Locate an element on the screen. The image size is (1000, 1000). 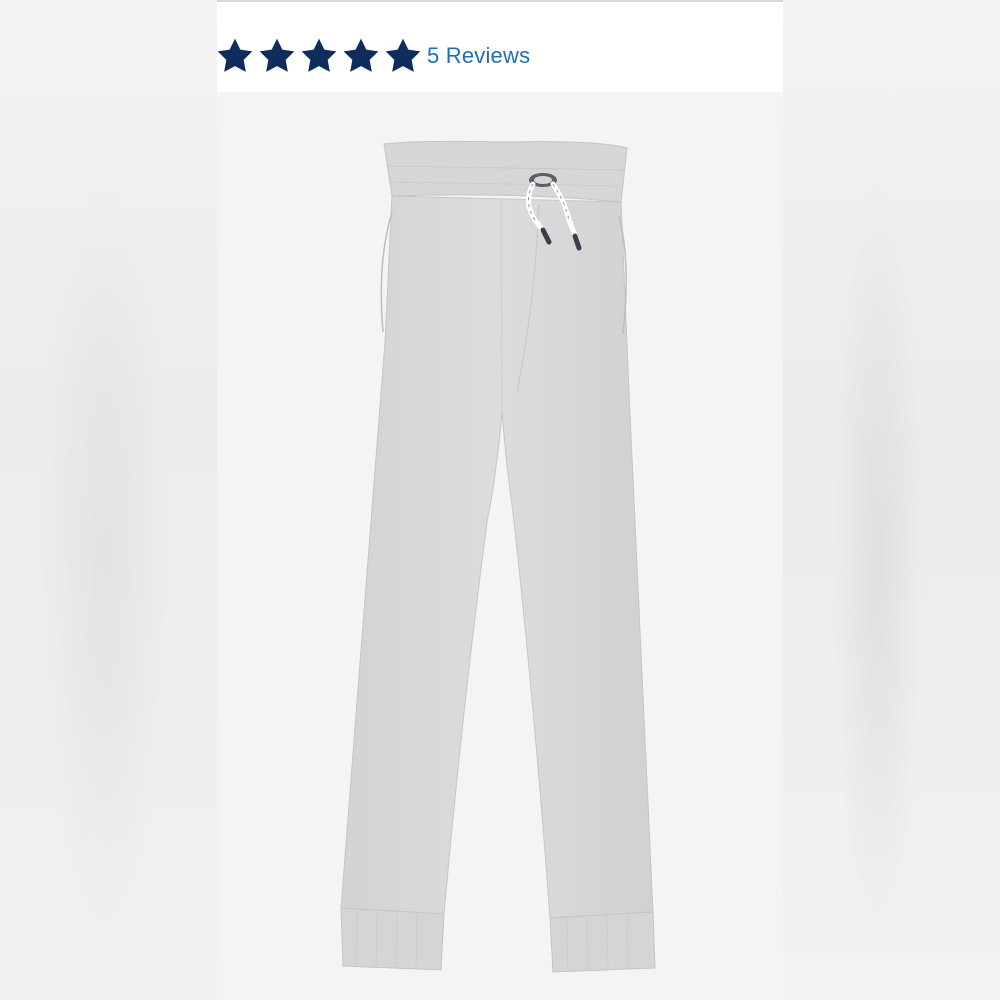
rating-summary: 5 Reviews is located at coordinates (500, 46).